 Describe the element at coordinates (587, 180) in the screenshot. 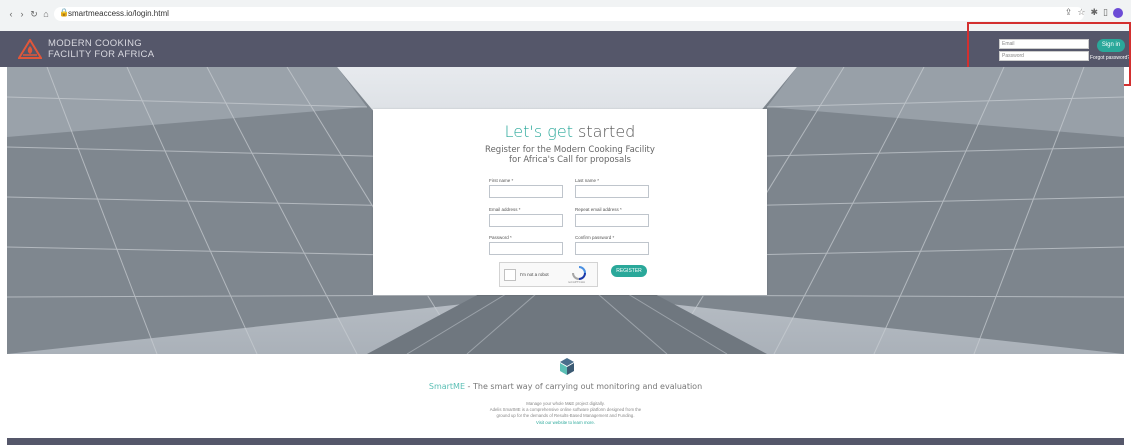

I see `last-name-label: Last name *` at that location.